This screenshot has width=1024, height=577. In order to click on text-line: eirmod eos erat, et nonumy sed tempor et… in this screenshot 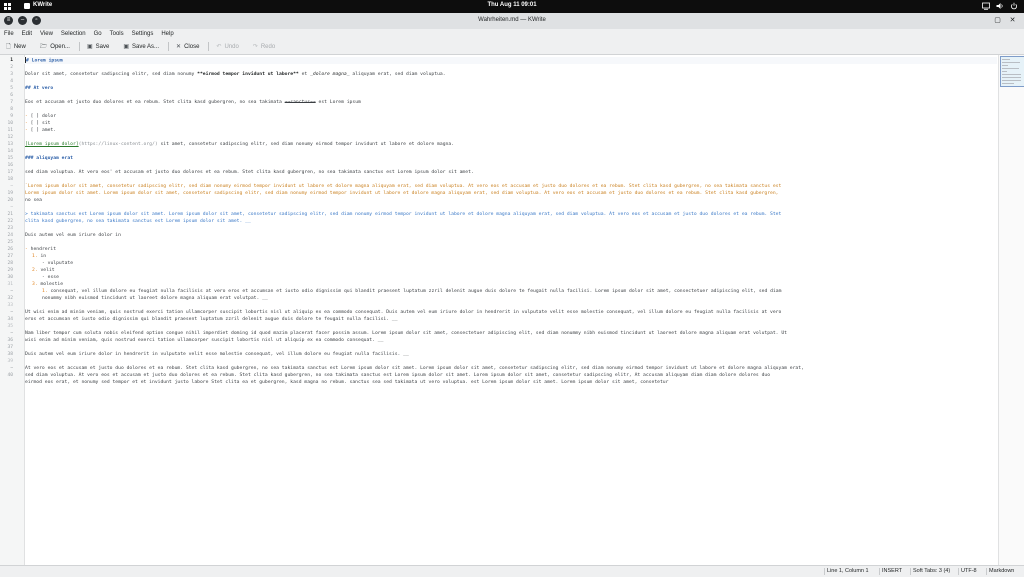, I will do `click(510, 382)`.